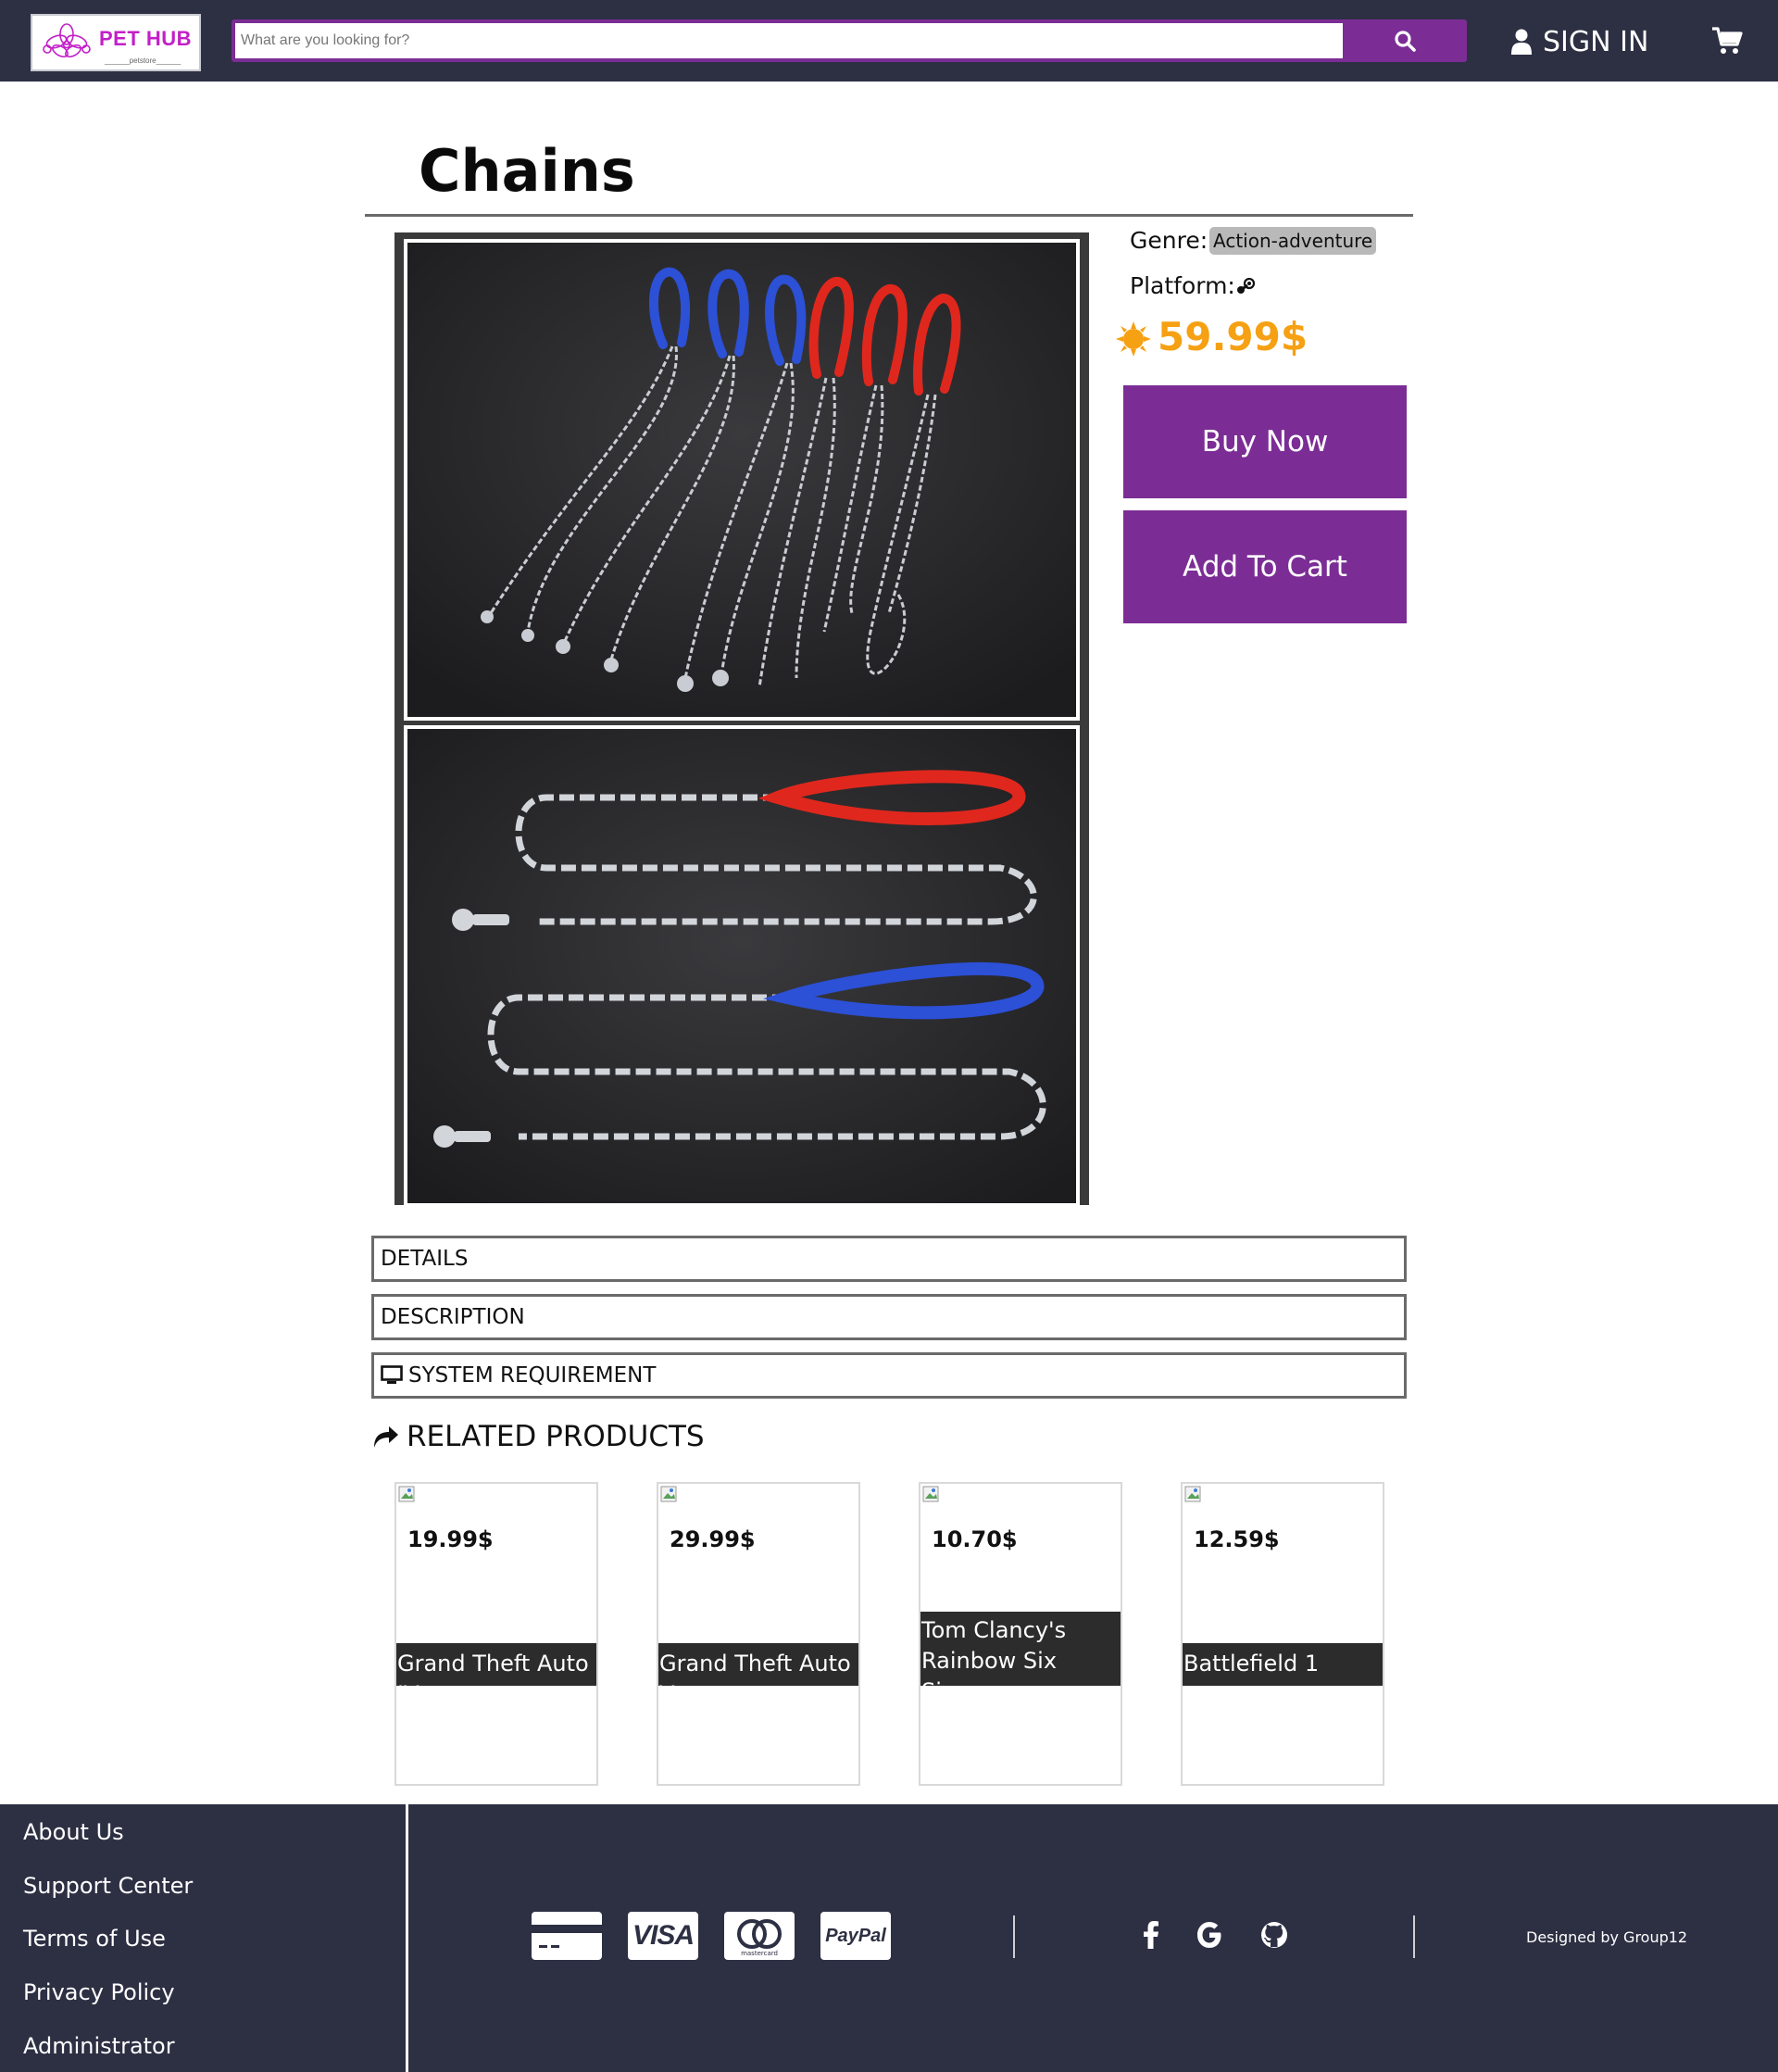 Image resolution: width=1778 pixels, height=2072 pixels. Describe the element at coordinates (94, 1939) in the screenshot. I see `footer-link-terms-of-use: Terms of Use` at that location.